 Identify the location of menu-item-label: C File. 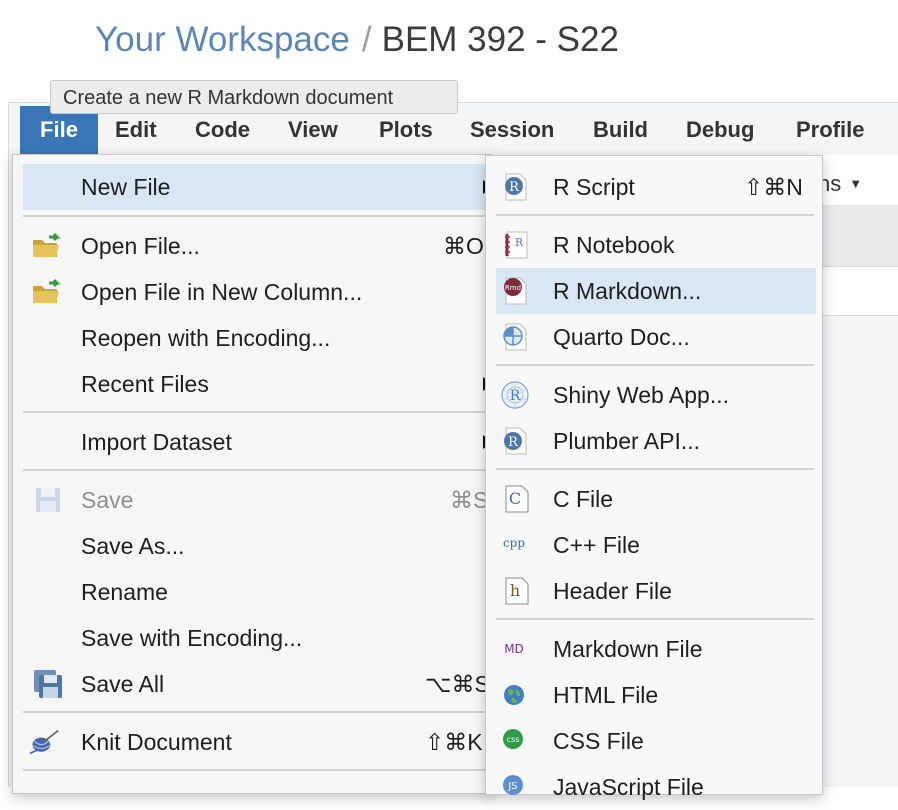
(583, 499).